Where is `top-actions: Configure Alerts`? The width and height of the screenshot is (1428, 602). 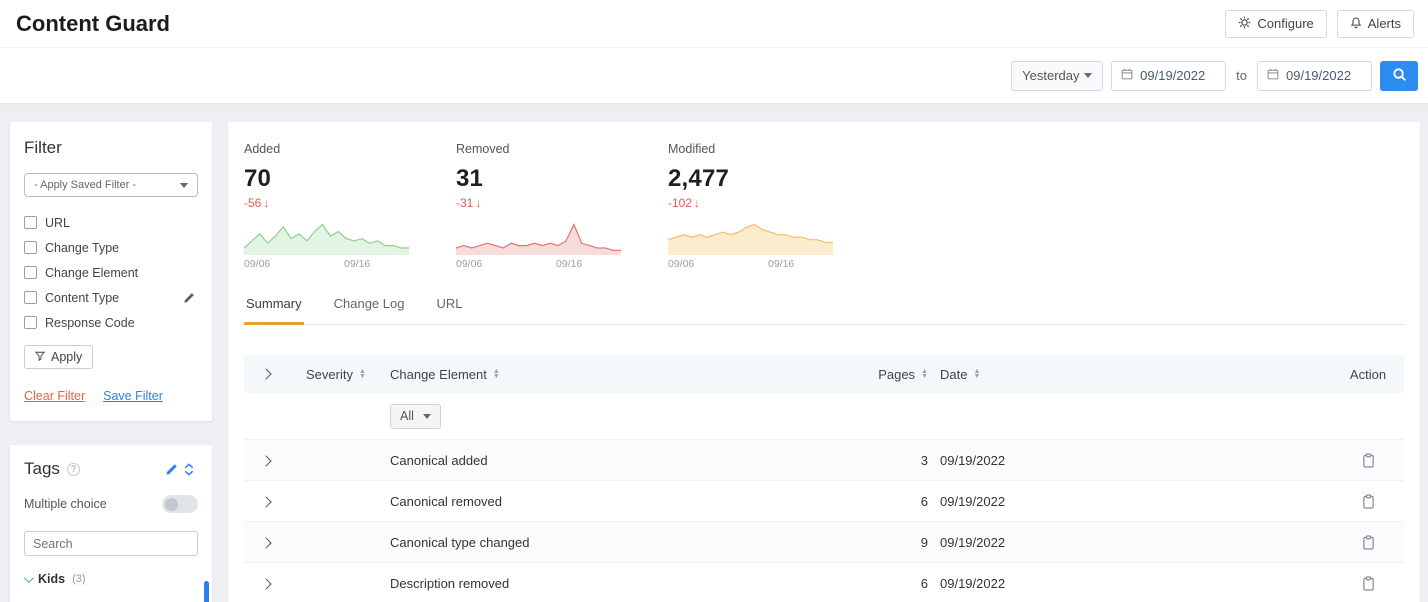
top-actions: Configure Alerts is located at coordinates (1319, 23).